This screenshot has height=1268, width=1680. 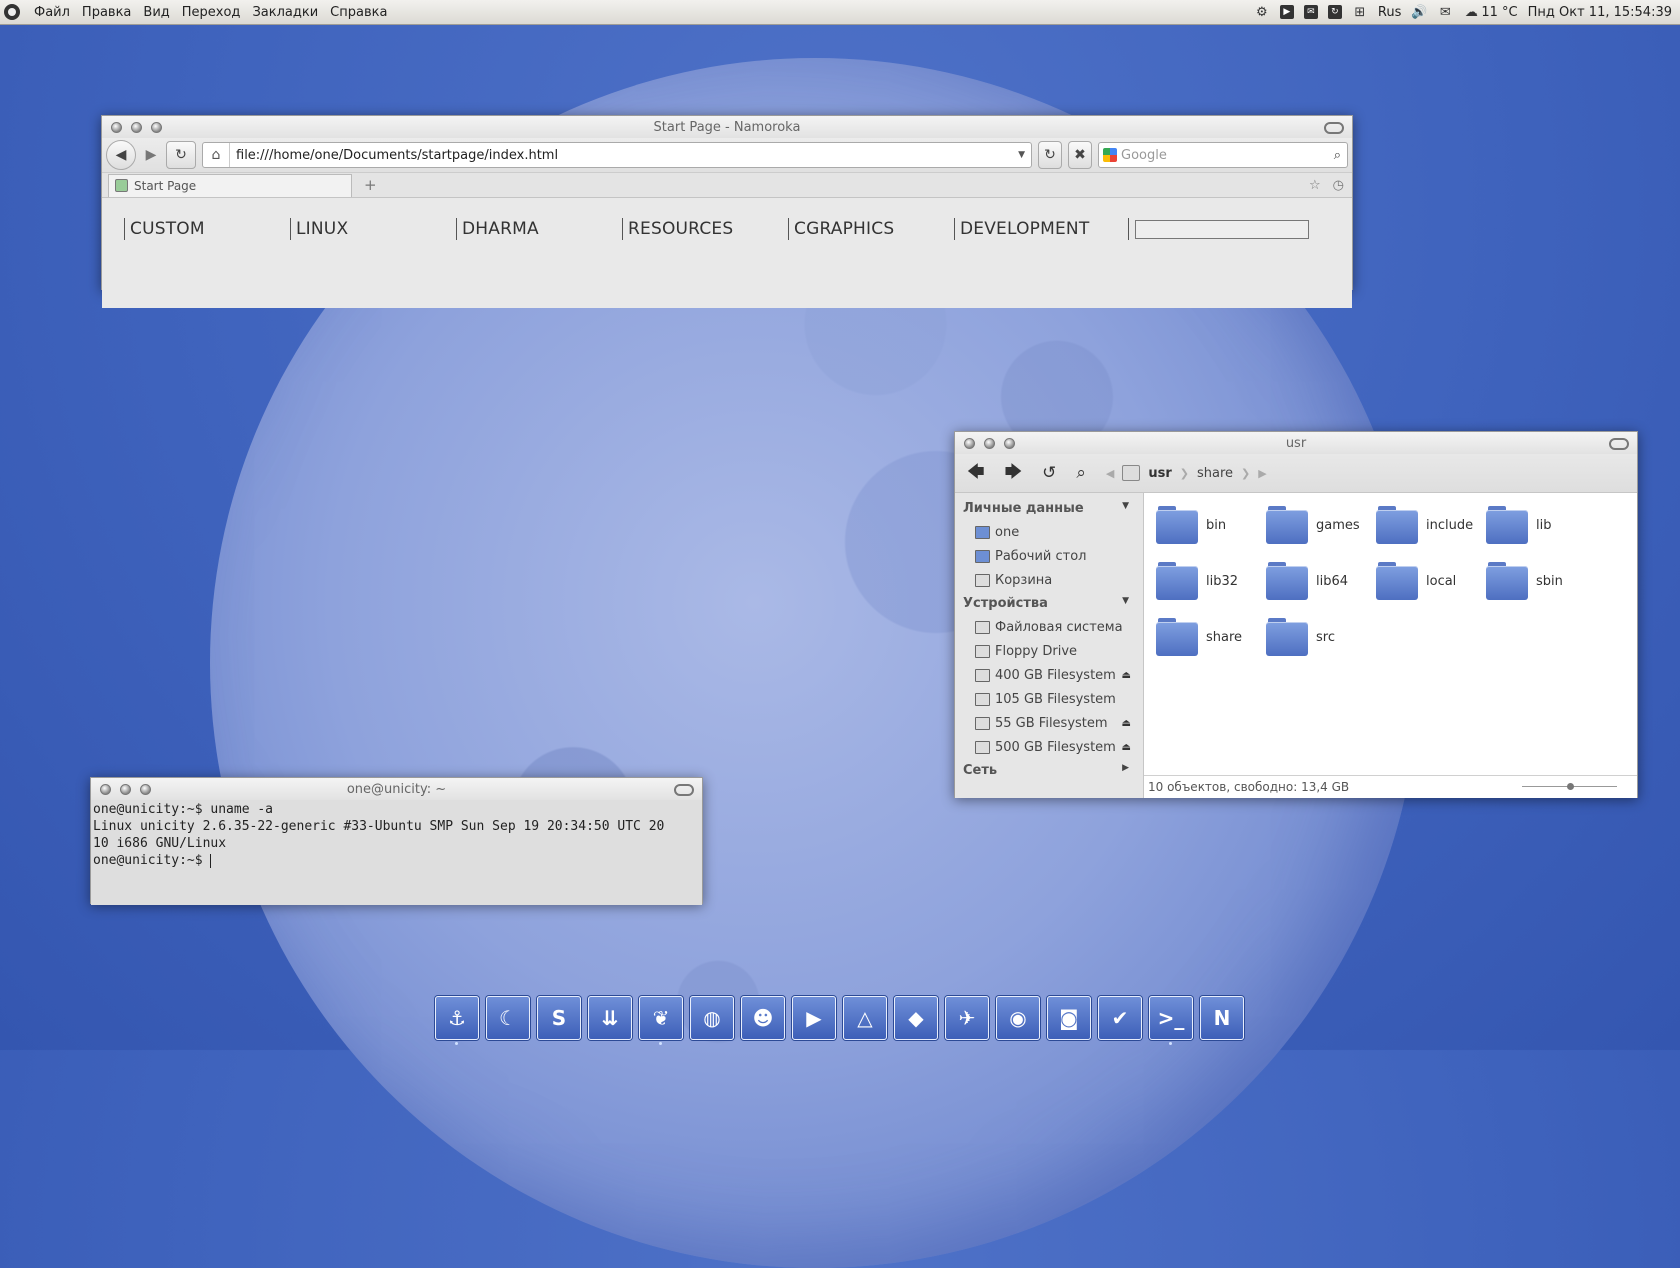 I want to click on menu-view: Вид, so click(x=156, y=12).